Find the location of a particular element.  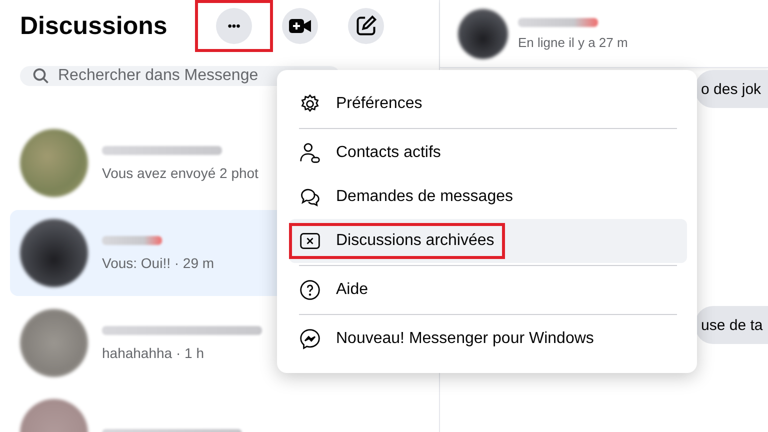

message-preview: Vous: Oui!! · 29 m is located at coordinates (158, 262).